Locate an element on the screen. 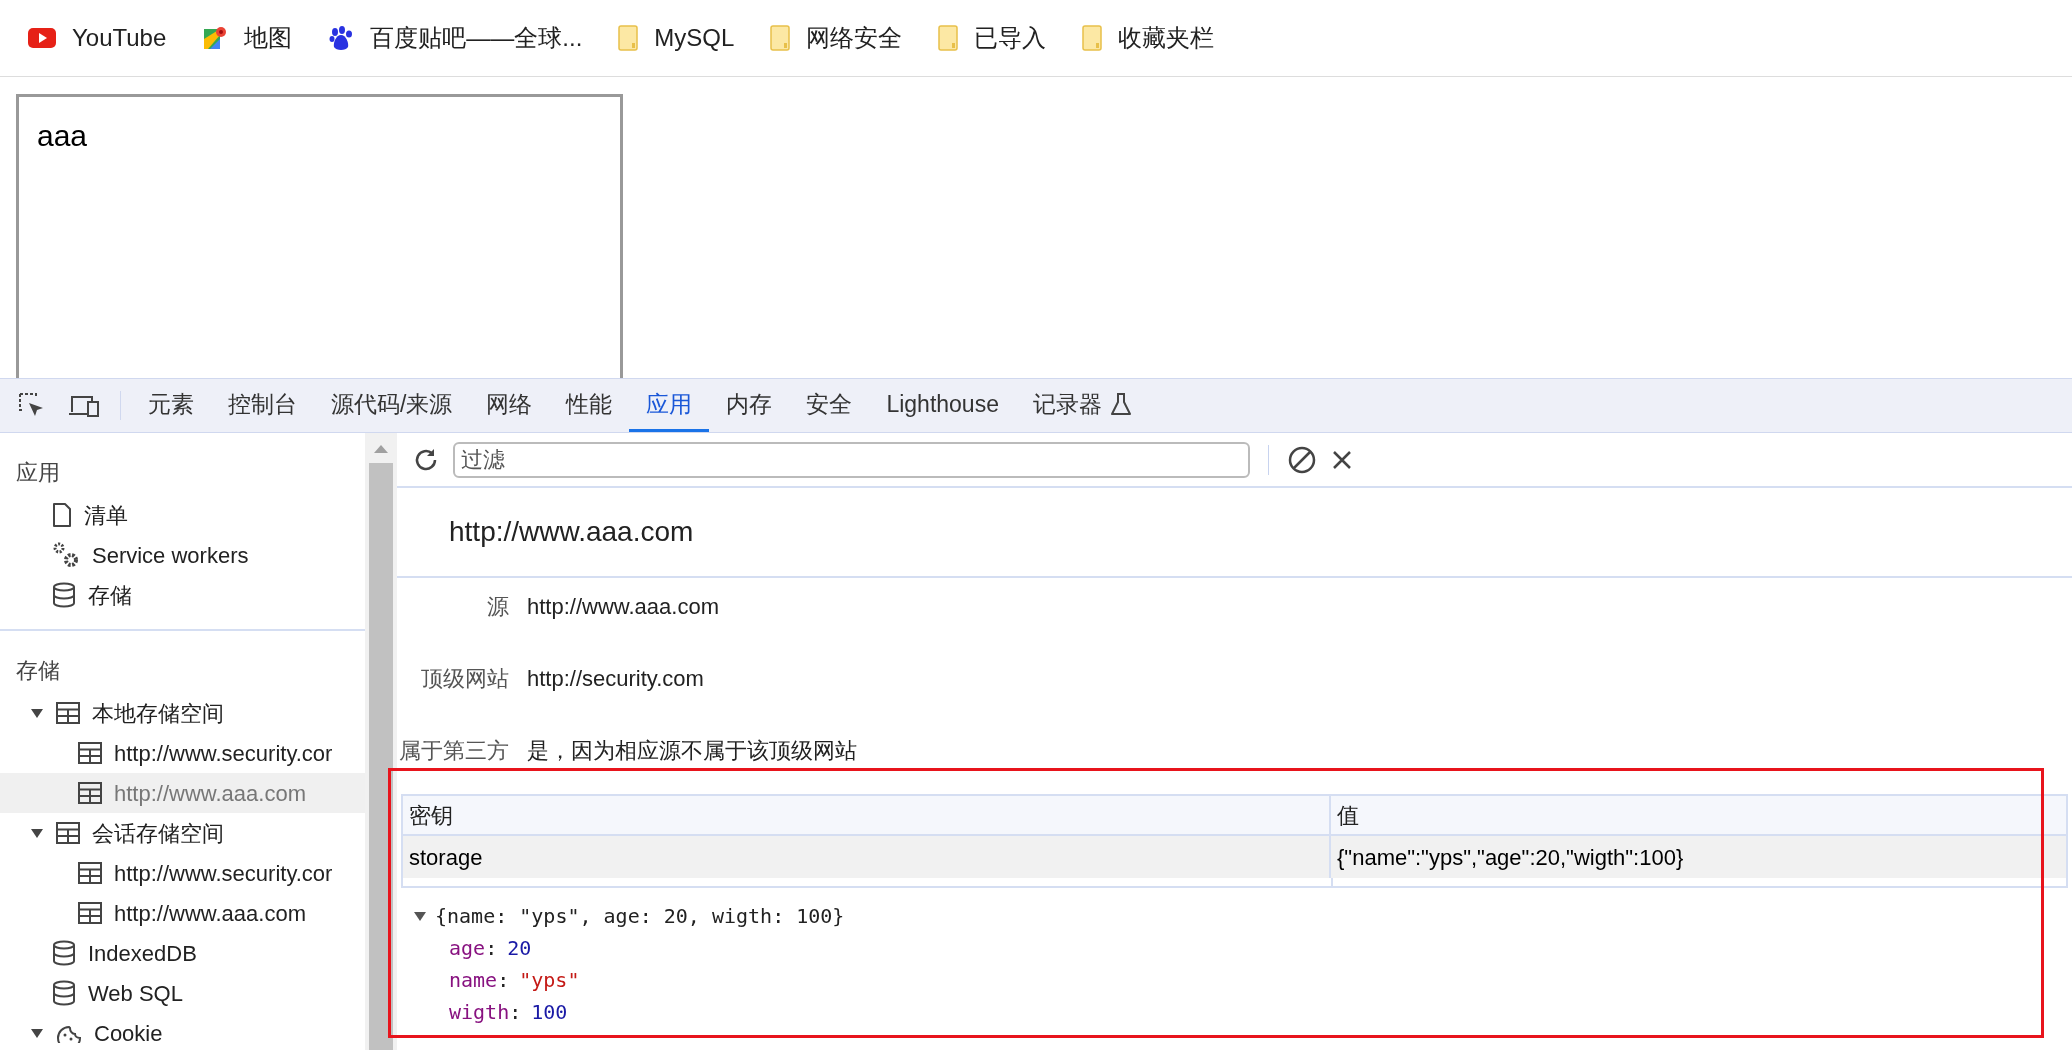  devtools-tab: 元素 is located at coordinates (171, 405).